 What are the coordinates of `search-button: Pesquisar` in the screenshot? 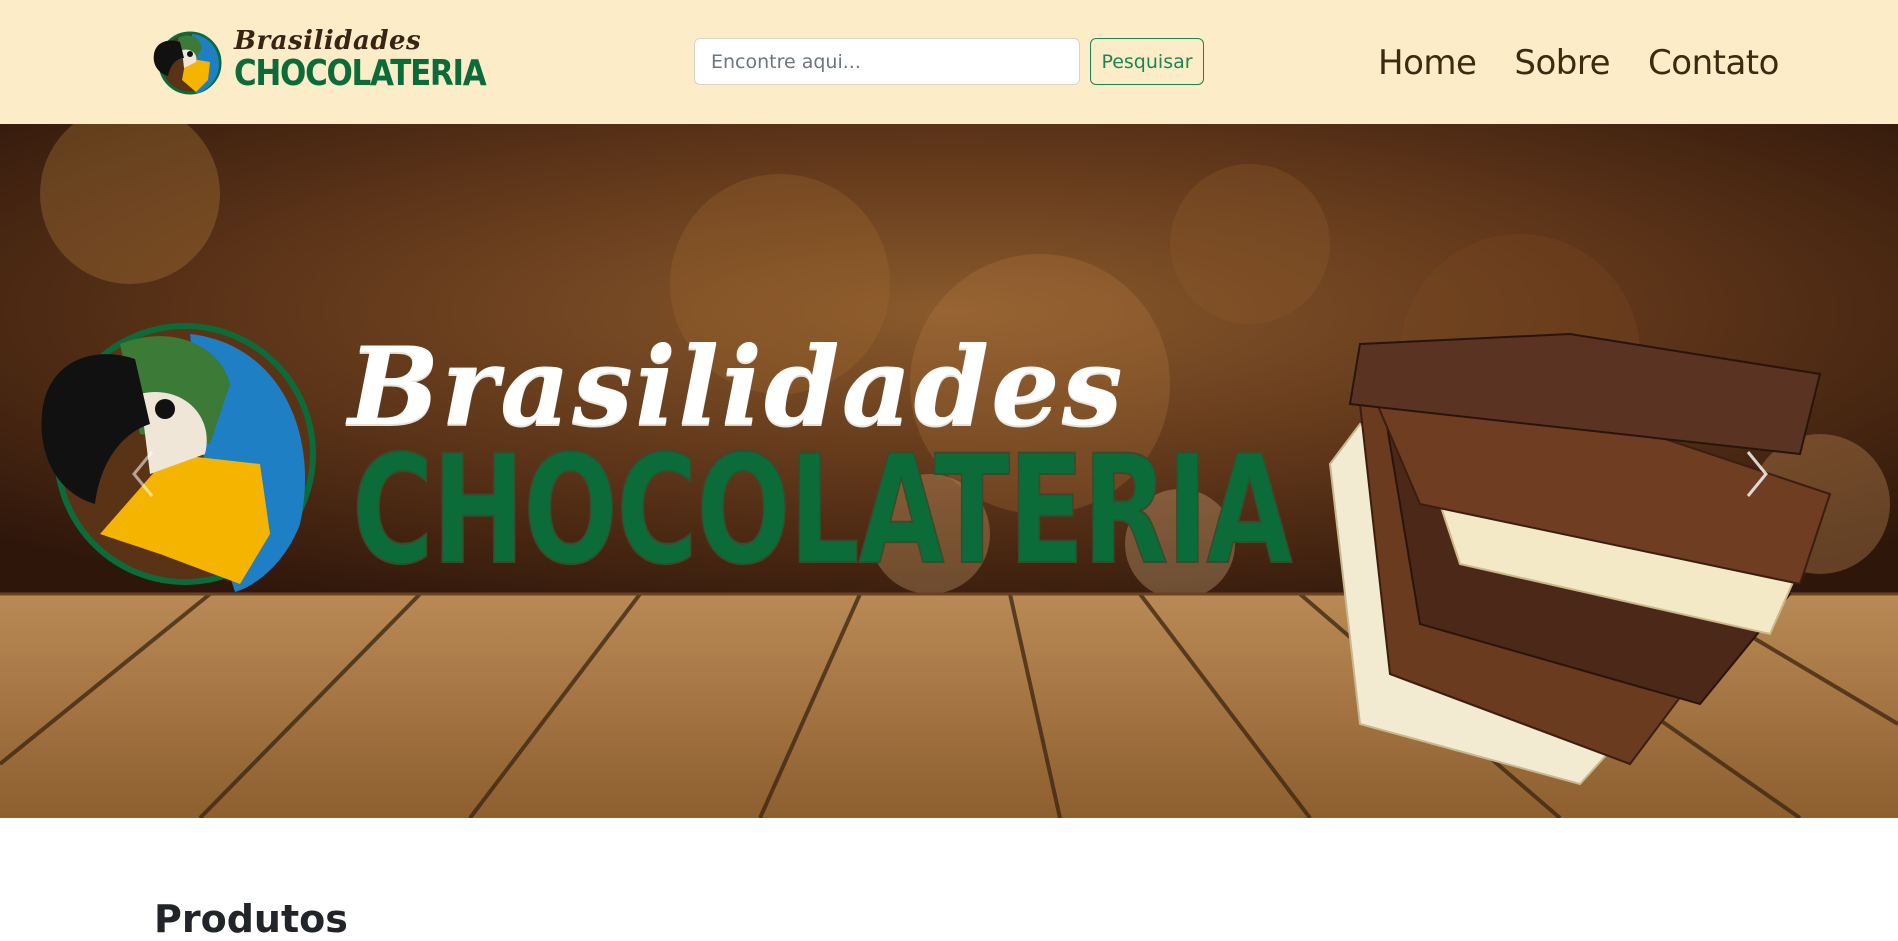 It's located at (1147, 61).